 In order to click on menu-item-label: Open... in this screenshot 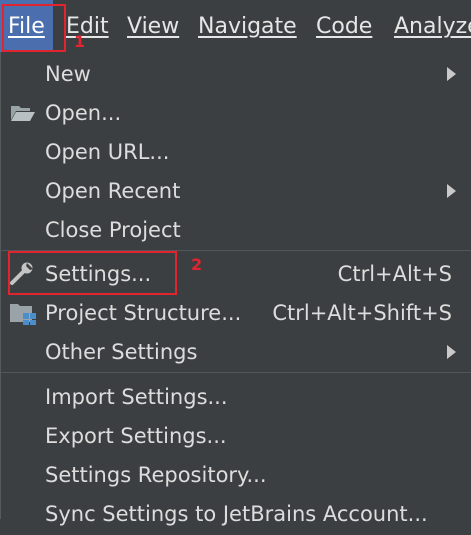, I will do `click(83, 113)`.